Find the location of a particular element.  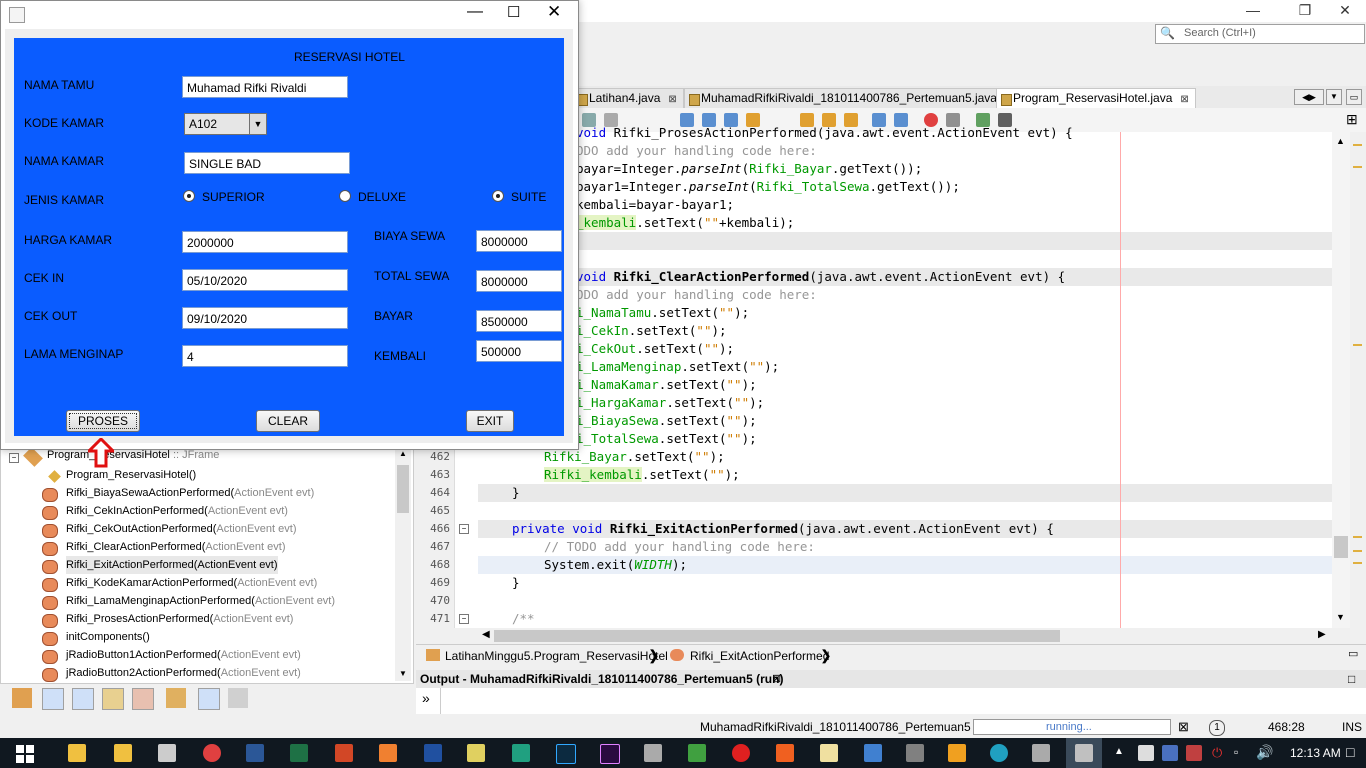

breadcrumb-class: LatihanMinggu5.Program_ReservasiHotel is located at coordinates (556, 656).